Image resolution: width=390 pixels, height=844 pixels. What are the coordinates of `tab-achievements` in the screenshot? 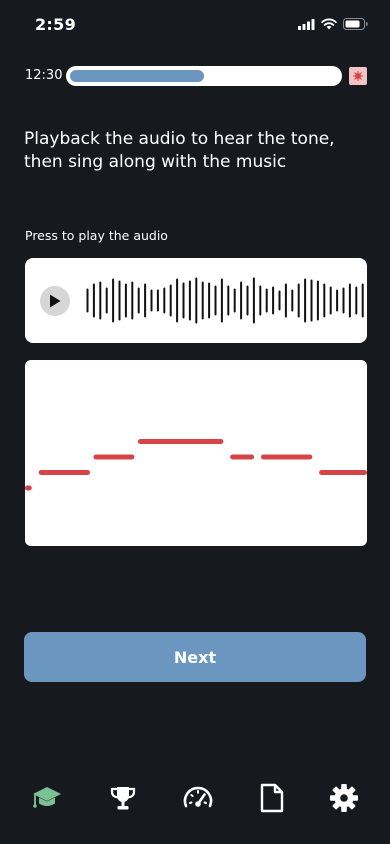 It's located at (123, 798).